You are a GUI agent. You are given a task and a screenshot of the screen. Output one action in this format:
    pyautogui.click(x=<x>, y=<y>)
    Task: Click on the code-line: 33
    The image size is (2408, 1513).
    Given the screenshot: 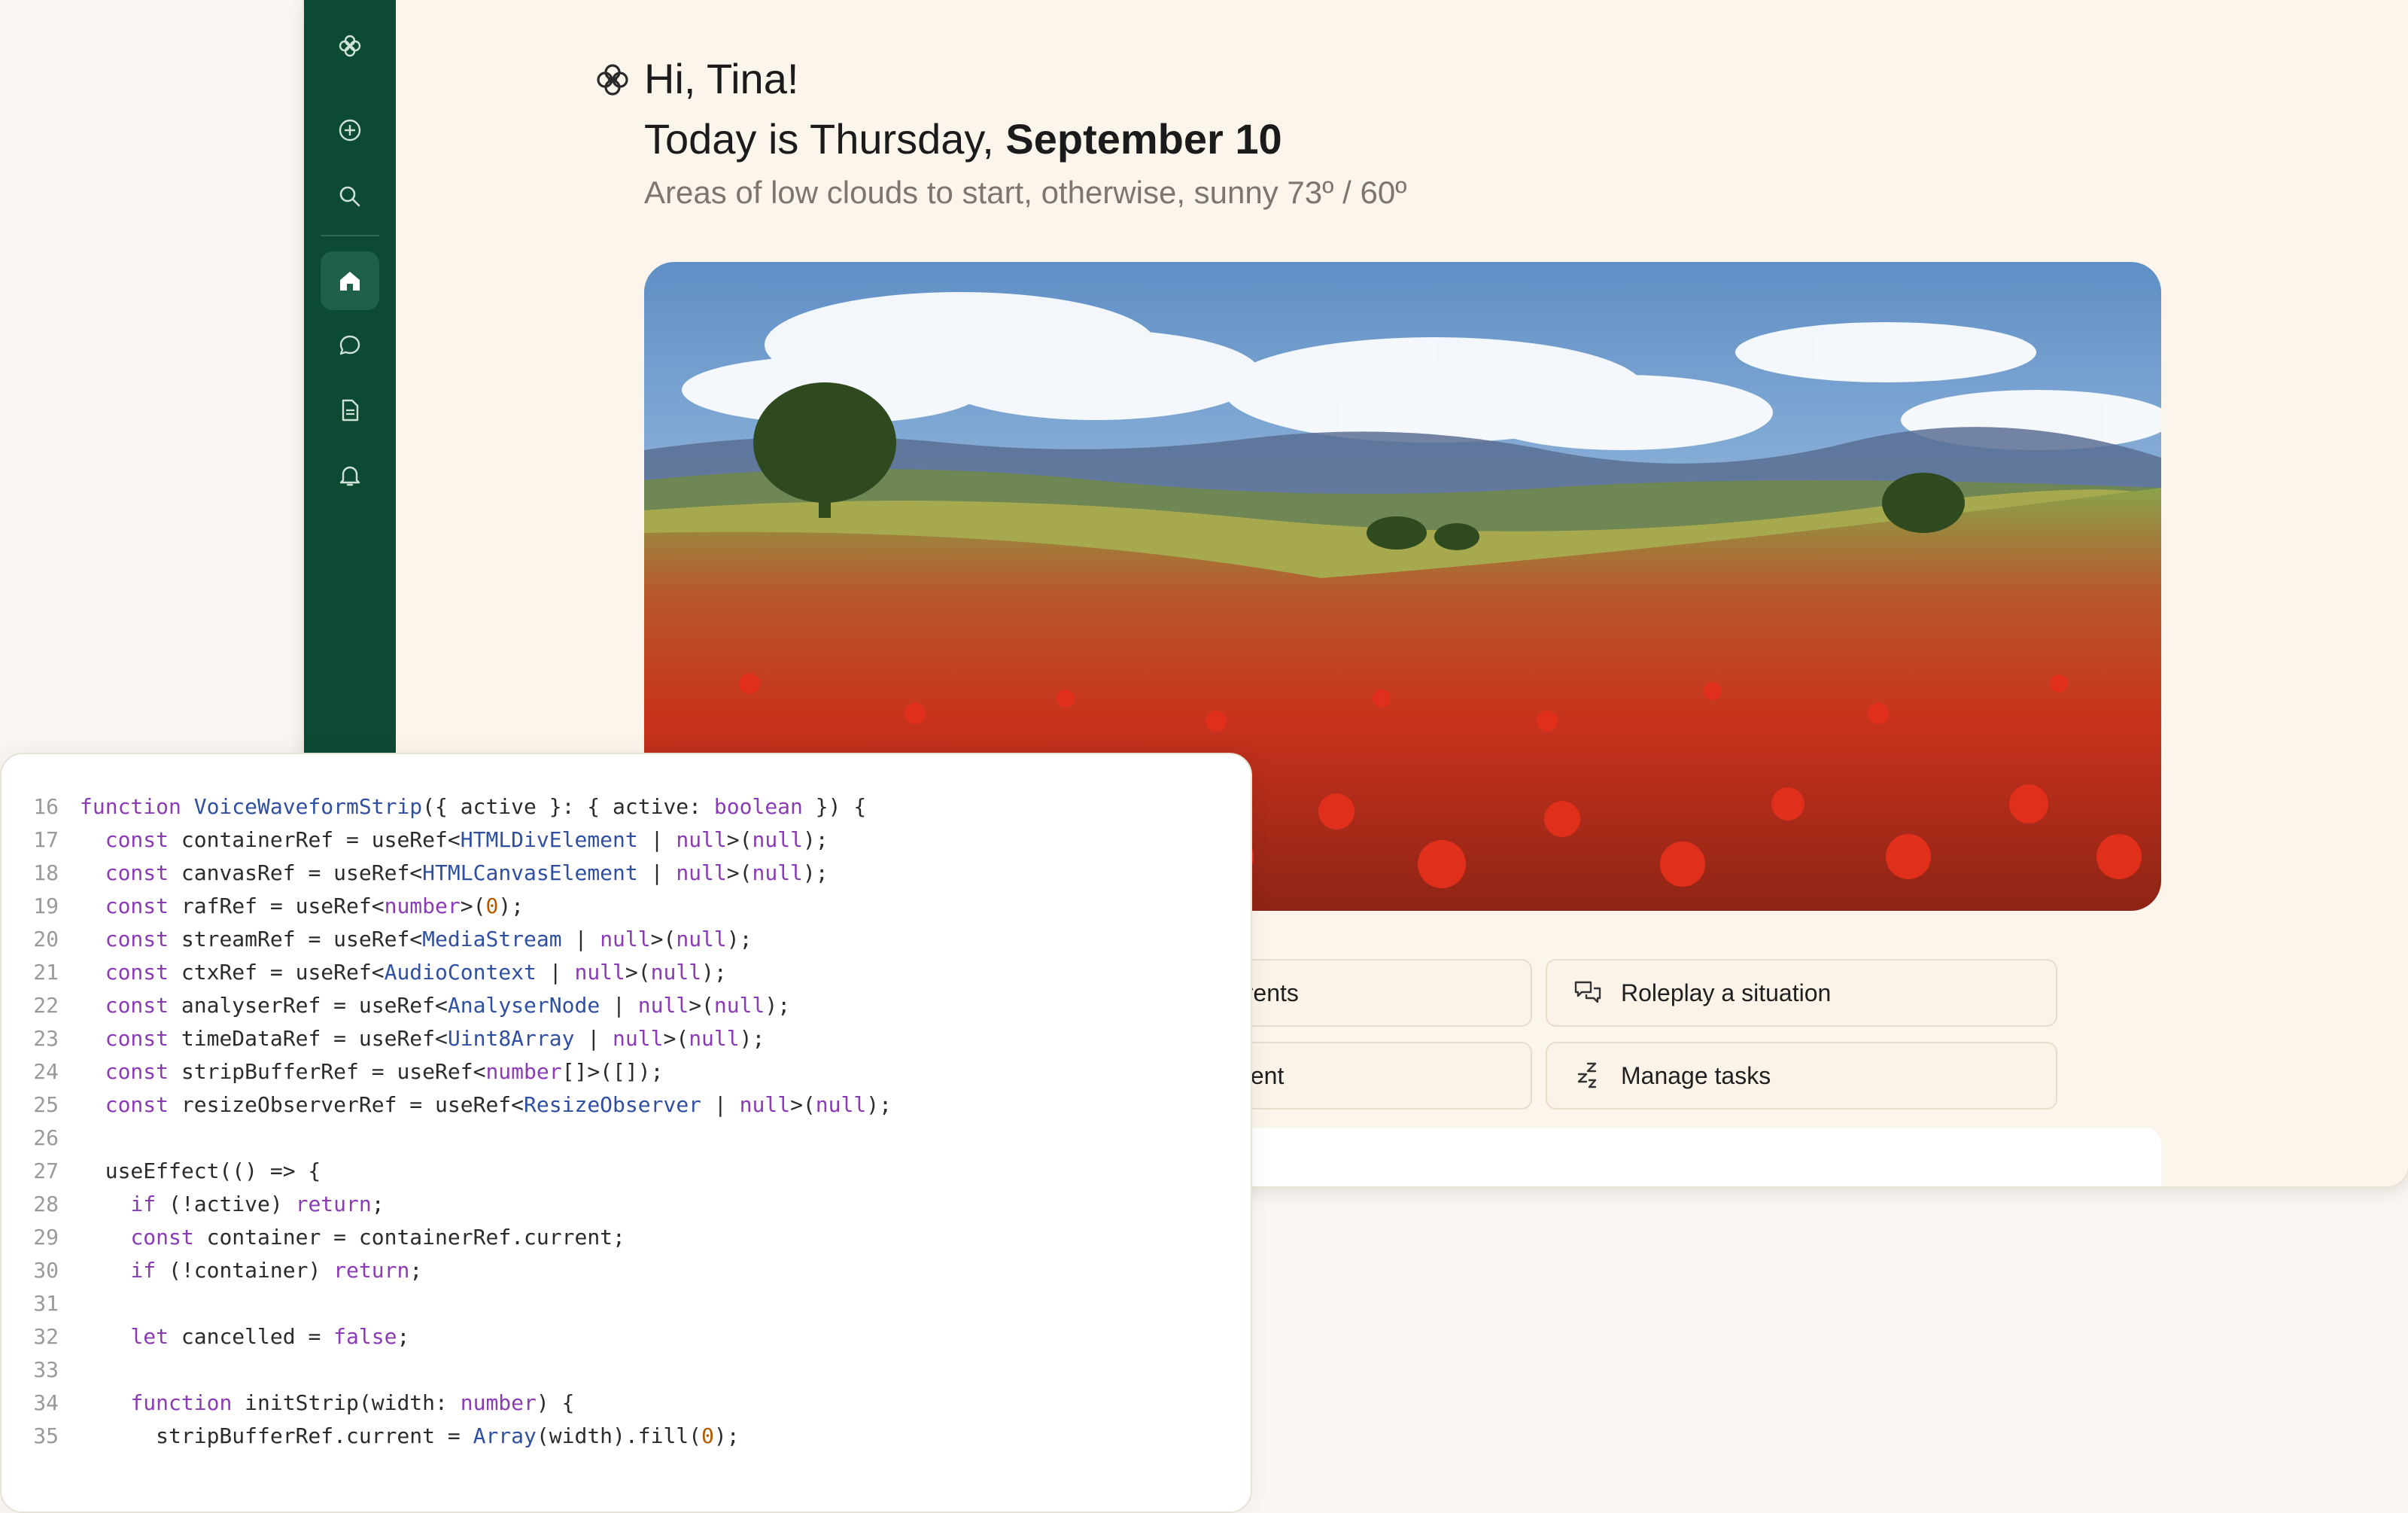 What is the action you would take?
    pyautogui.click(x=447, y=1370)
    